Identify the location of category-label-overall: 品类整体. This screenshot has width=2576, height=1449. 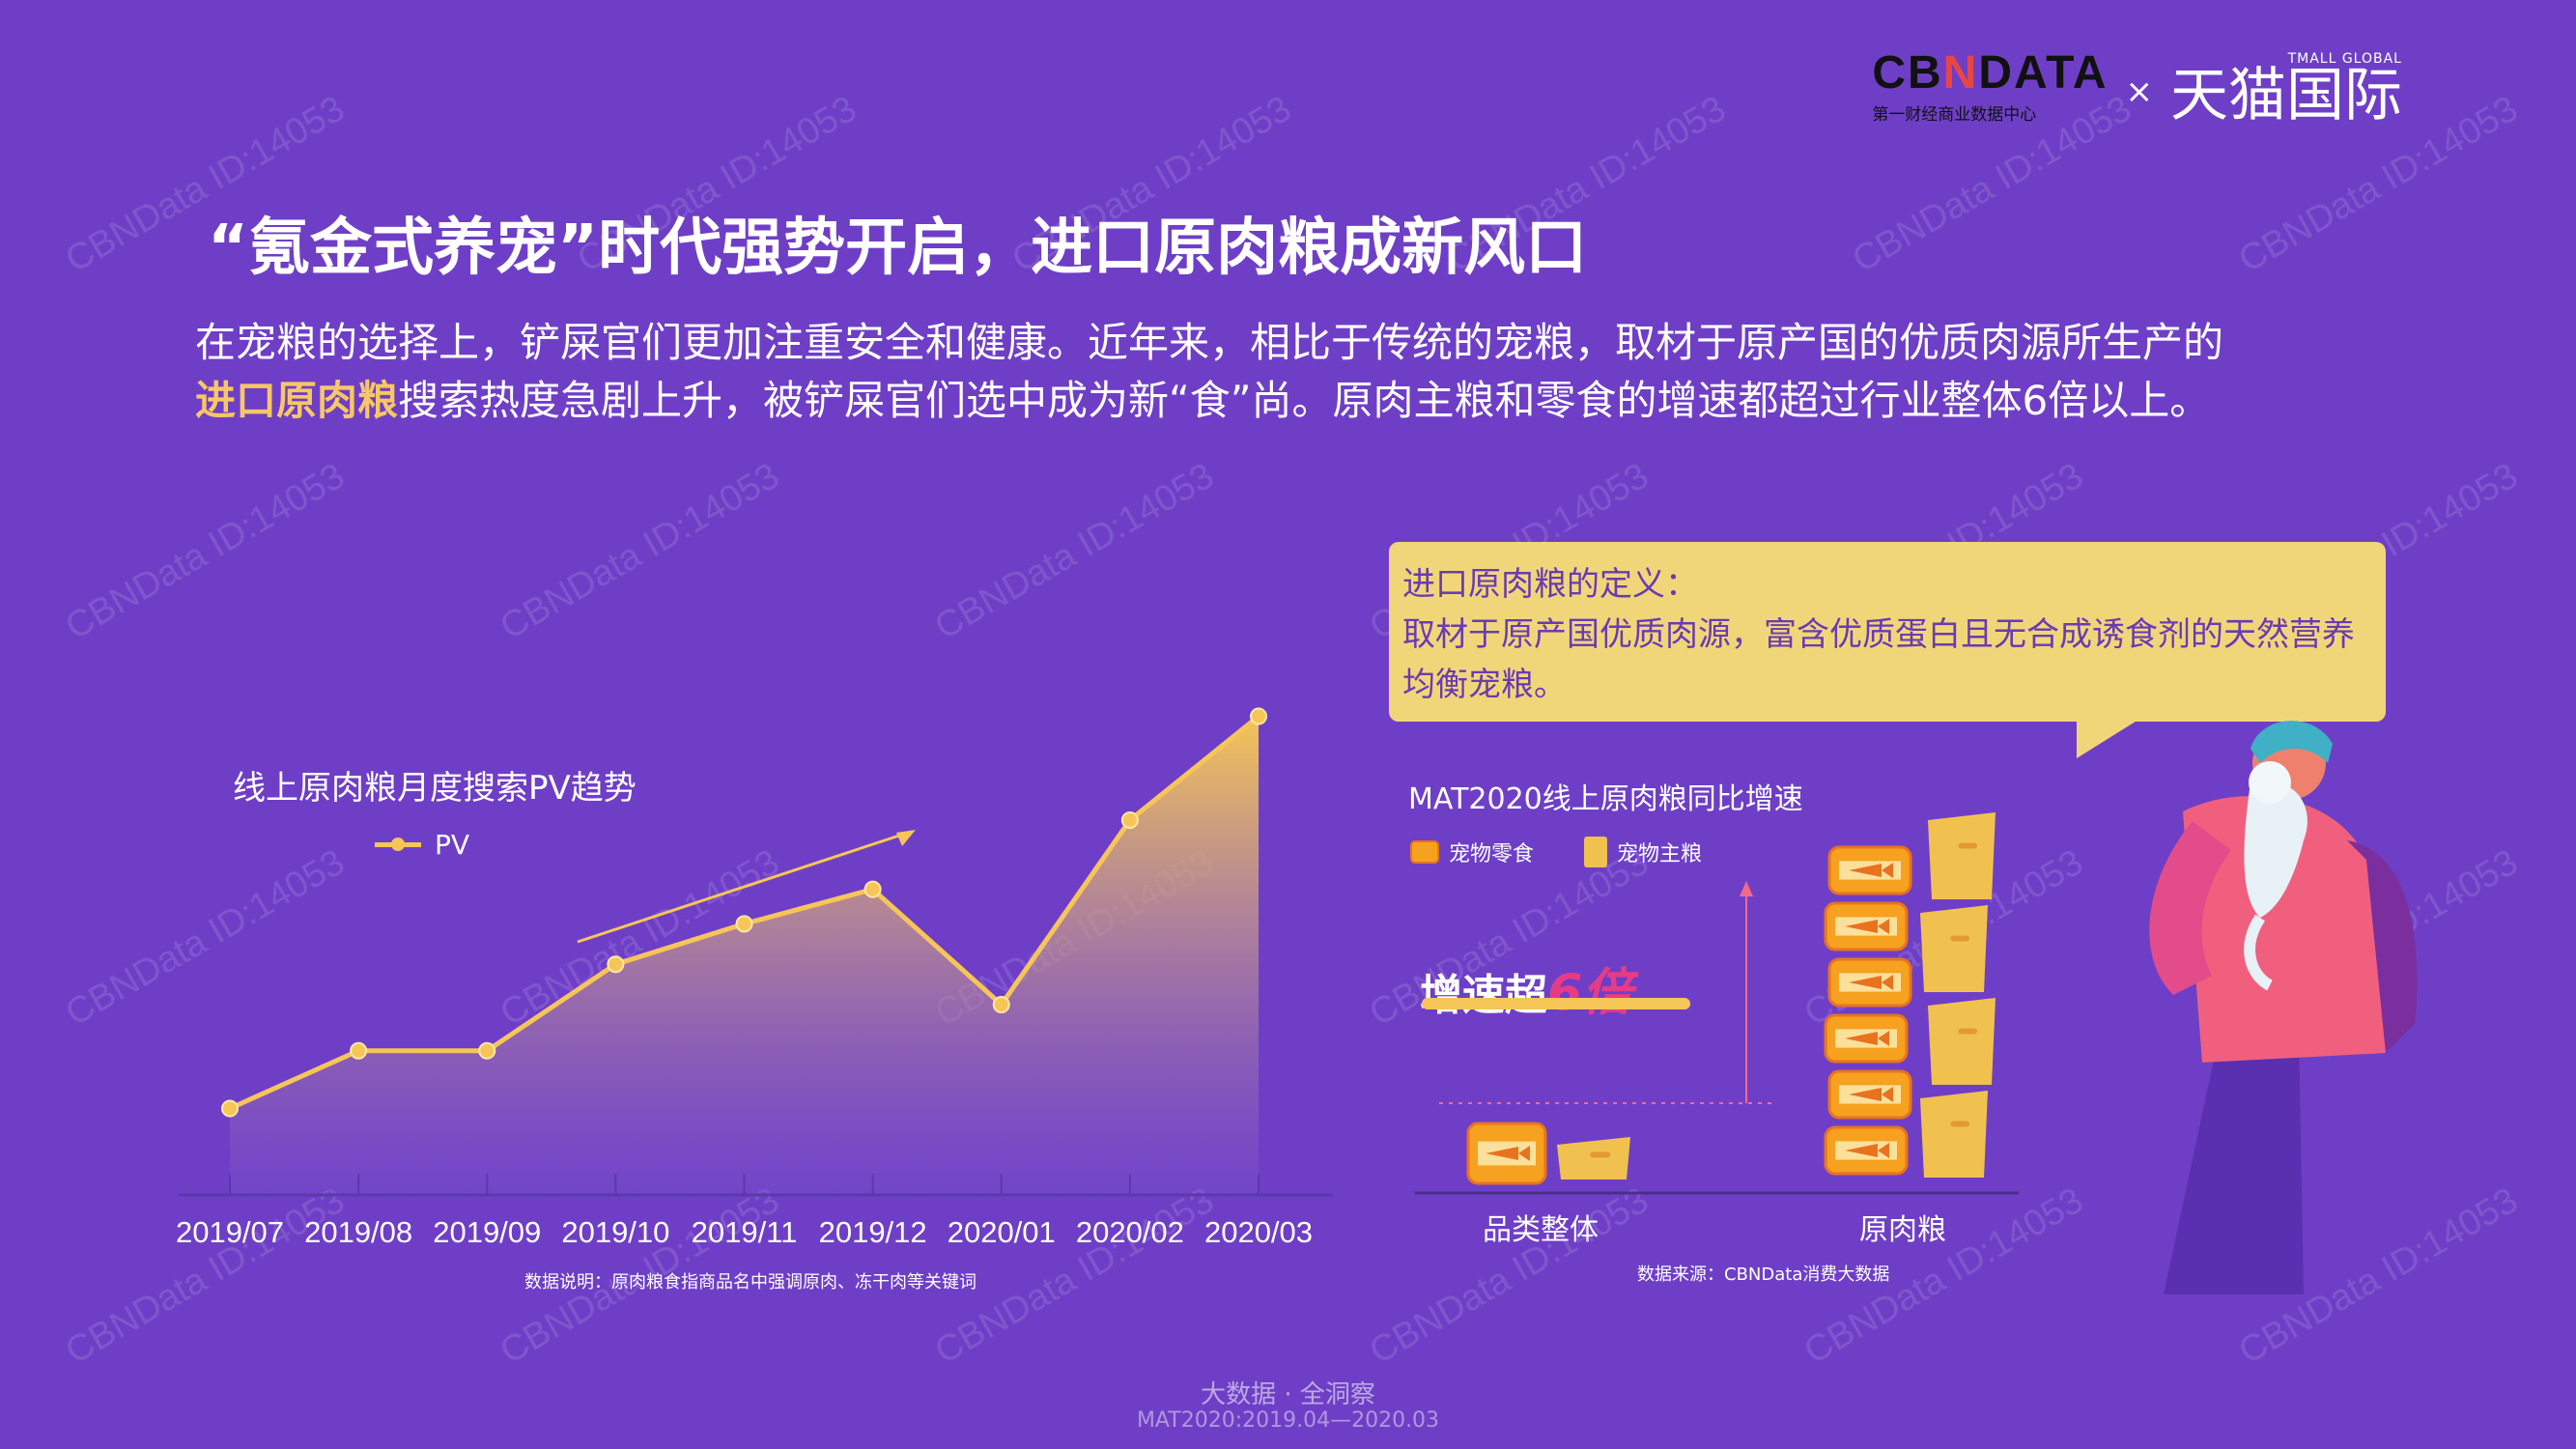
(1541, 1230).